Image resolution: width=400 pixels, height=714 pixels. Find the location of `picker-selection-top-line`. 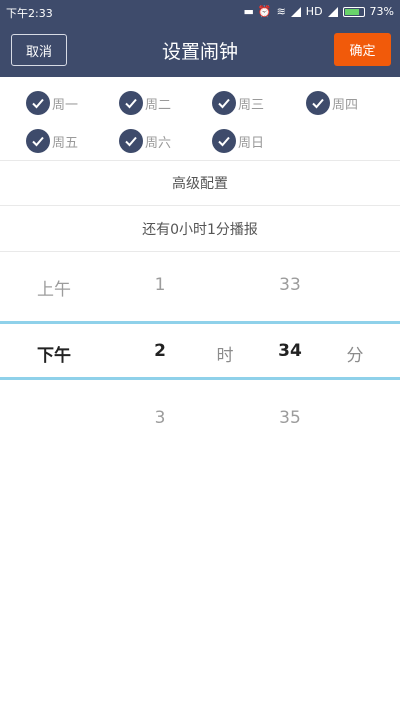

picker-selection-top-line is located at coordinates (200, 322).